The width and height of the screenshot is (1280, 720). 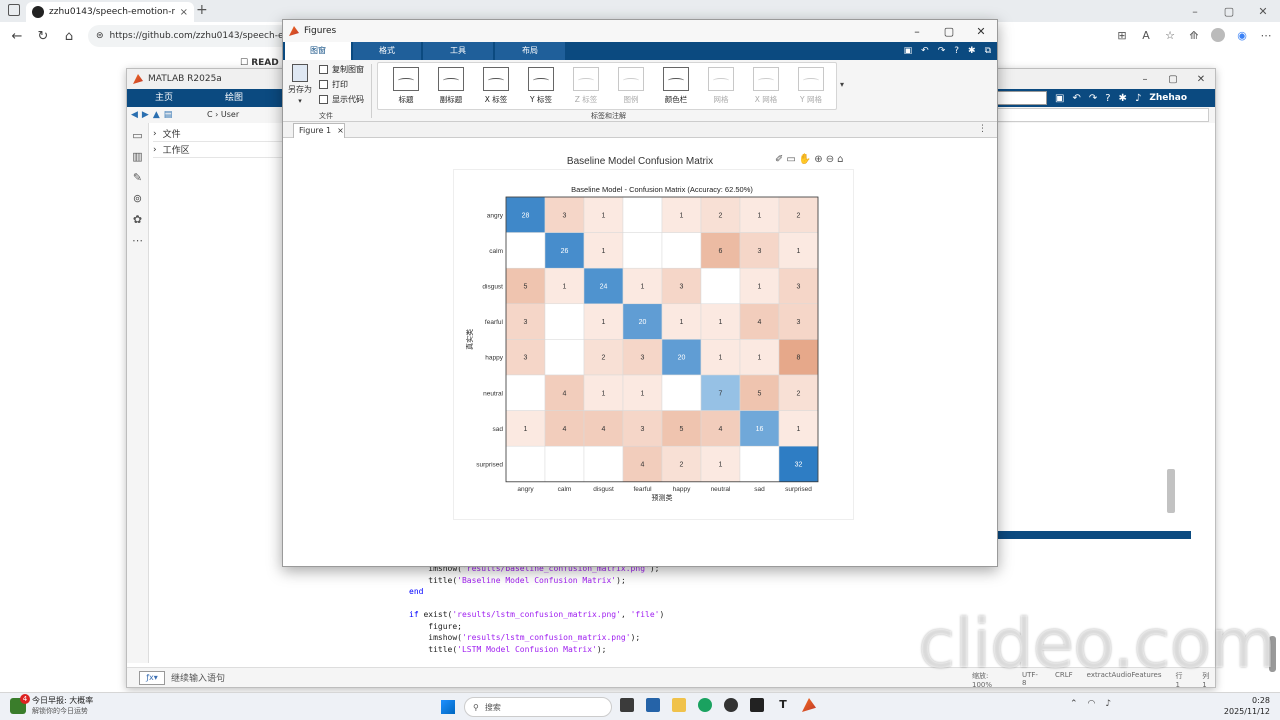 I want to click on copilot-icon: ◉, so click(x=1242, y=35).